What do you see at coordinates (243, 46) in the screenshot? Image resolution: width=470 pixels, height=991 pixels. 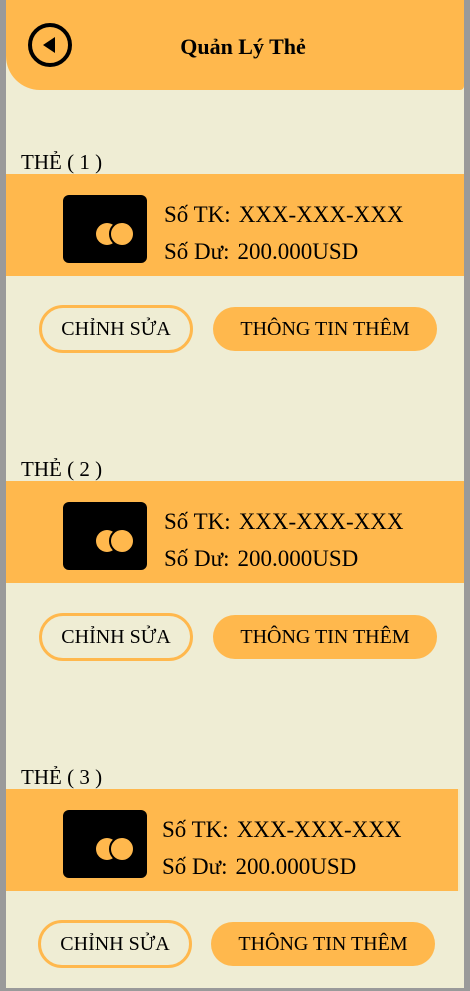 I see `page-title: Quản Lý Thẻ` at bounding box center [243, 46].